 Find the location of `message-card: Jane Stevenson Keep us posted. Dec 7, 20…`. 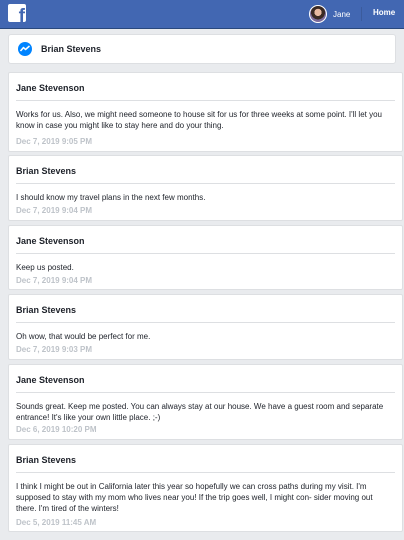

message-card: Jane Stevenson Keep us posted. Dec 7, 20… is located at coordinates (205, 257).